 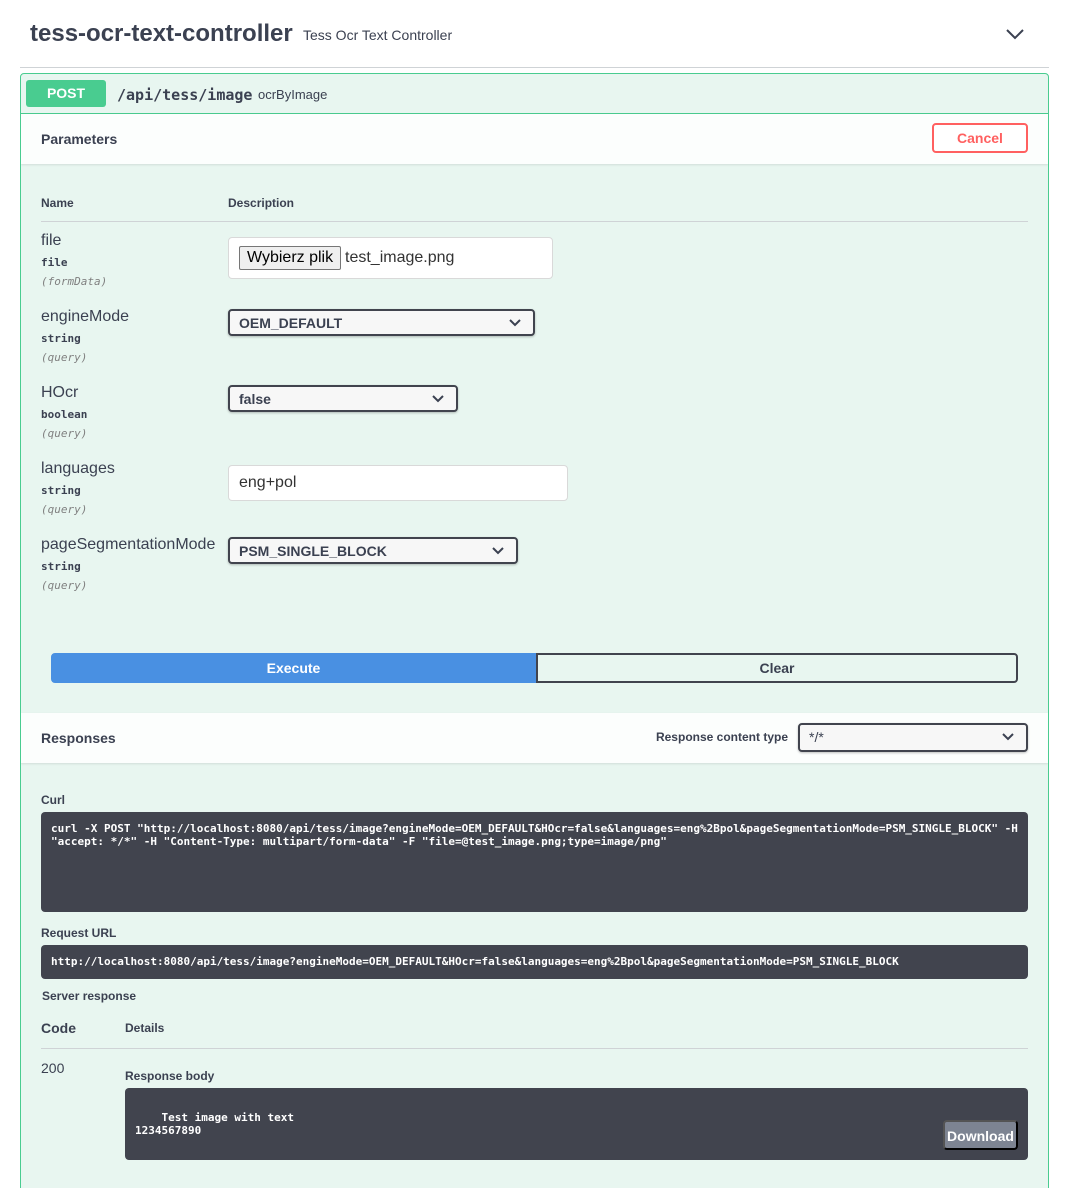 What do you see at coordinates (57, 203) in the screenshot?
I see `column-name-header: Name` at bounding box center [57, 203].